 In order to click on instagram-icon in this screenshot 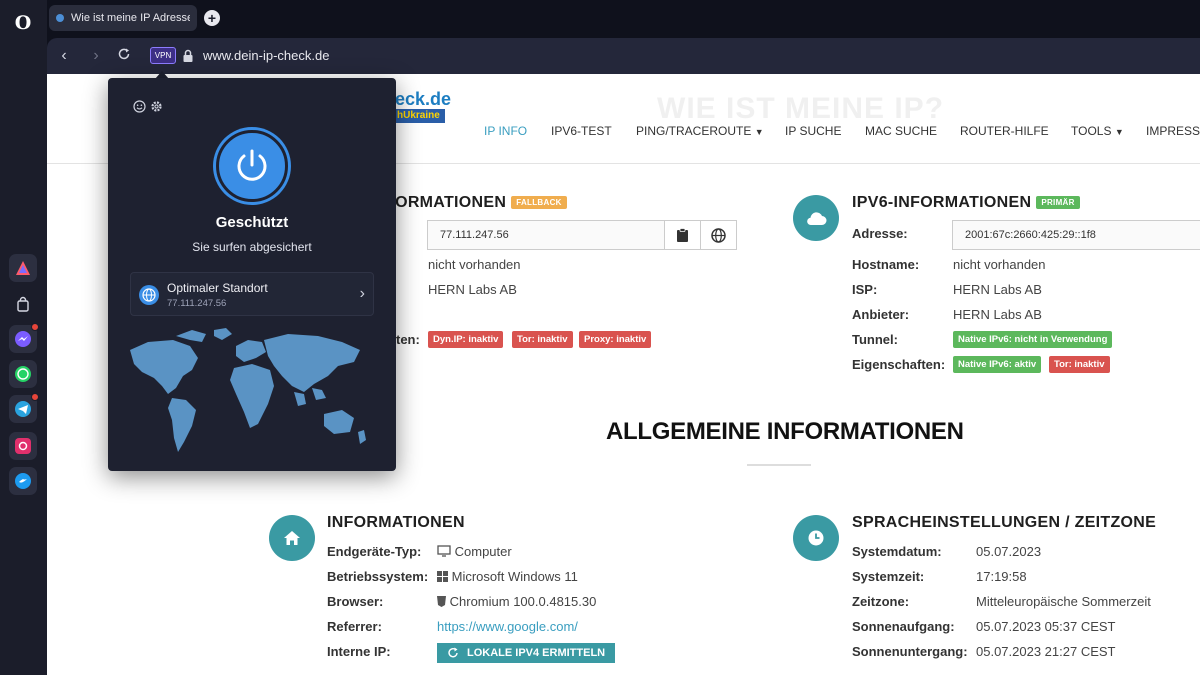, I will do `click(23, 446)`.